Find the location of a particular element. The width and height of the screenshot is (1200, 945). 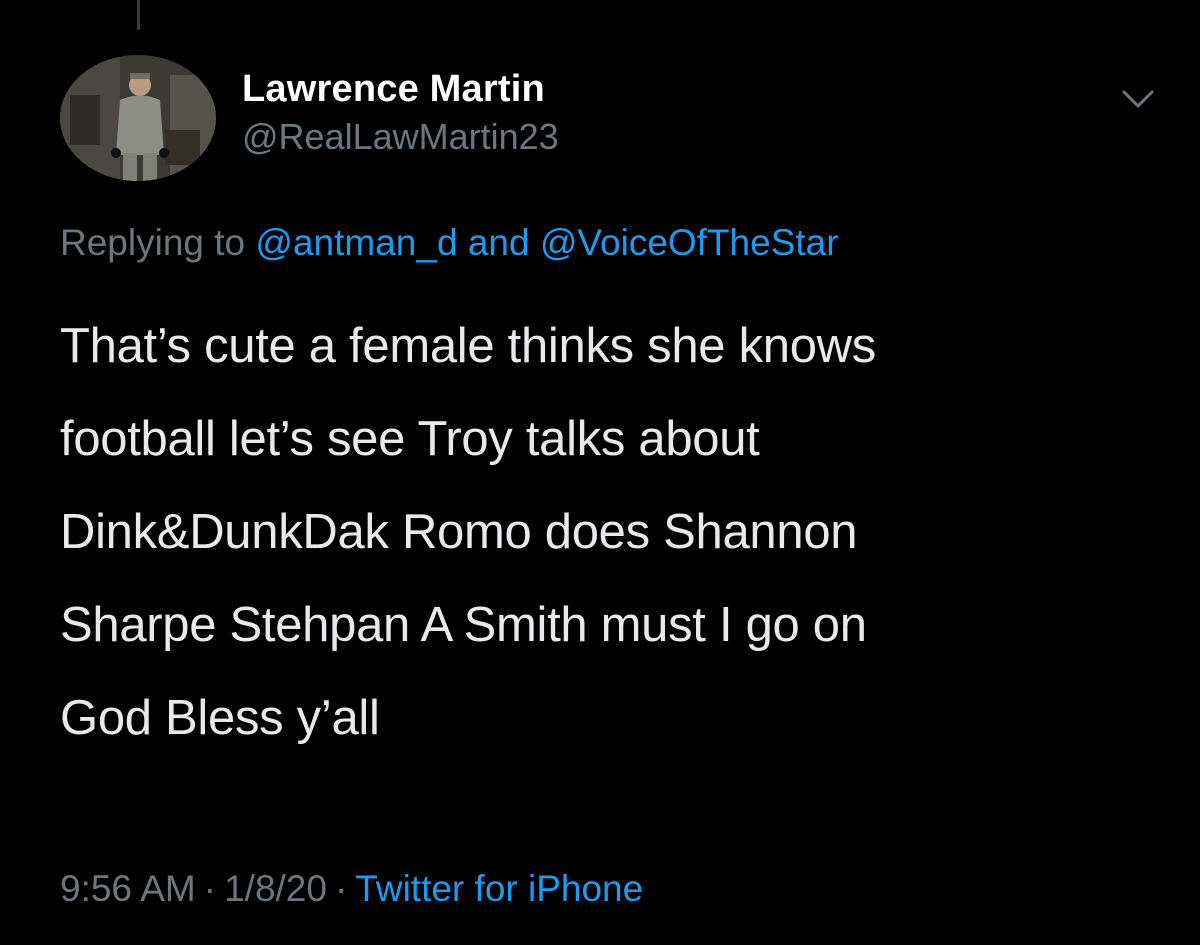

tweet-text-line: God Bless y’all is located at coordinates (220, 718).